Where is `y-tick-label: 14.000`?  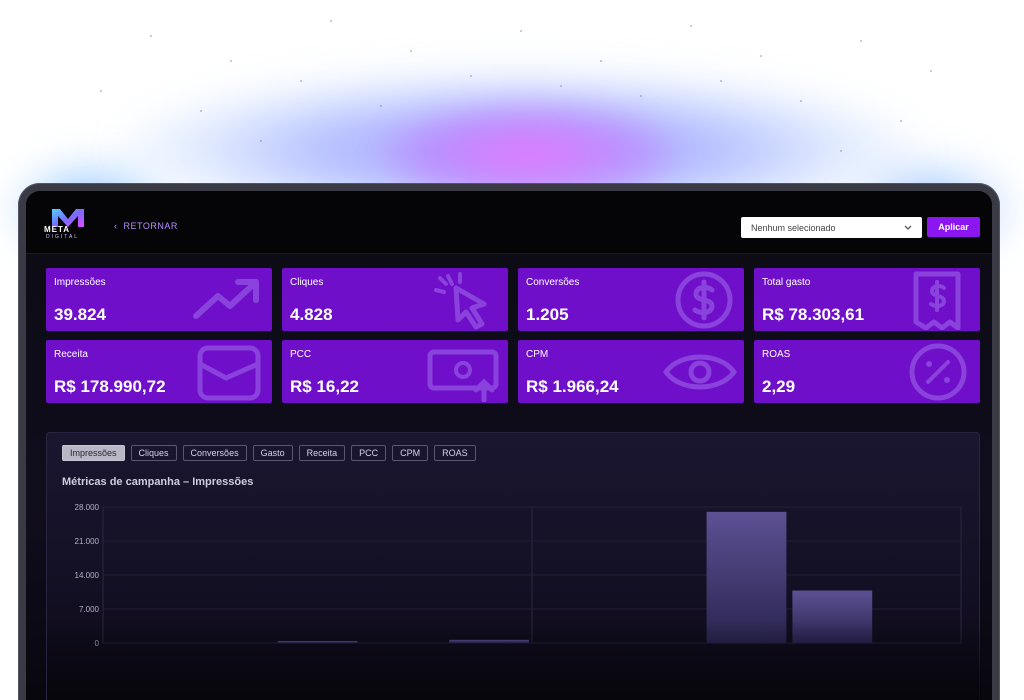
y-tick-label: 14.000 is located at coordinates (87, 575).